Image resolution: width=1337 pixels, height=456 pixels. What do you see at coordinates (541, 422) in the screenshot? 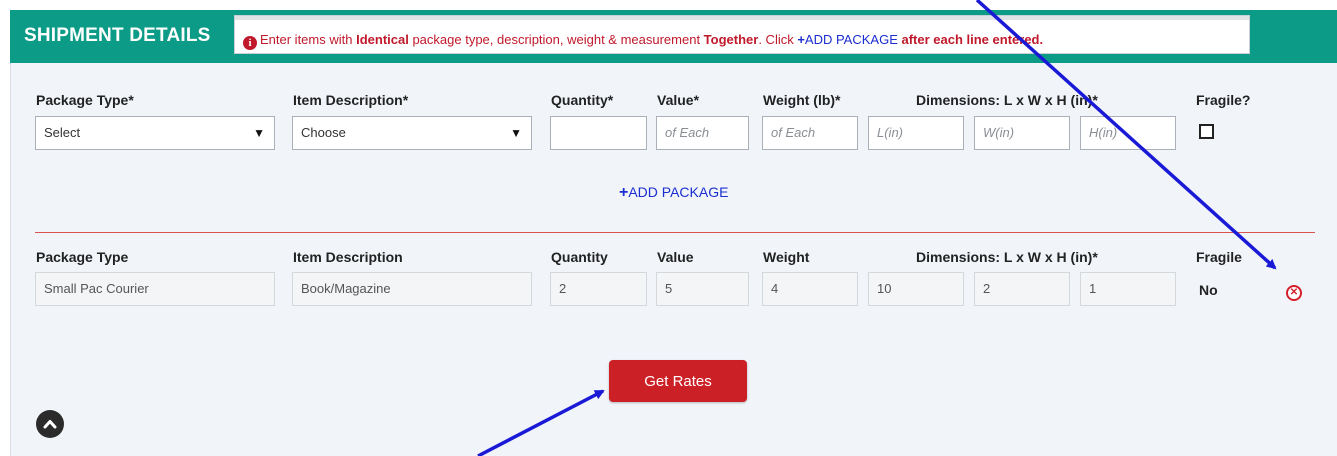
I see `annotation-arrow-get-rates` at bounding box center [541, 422].